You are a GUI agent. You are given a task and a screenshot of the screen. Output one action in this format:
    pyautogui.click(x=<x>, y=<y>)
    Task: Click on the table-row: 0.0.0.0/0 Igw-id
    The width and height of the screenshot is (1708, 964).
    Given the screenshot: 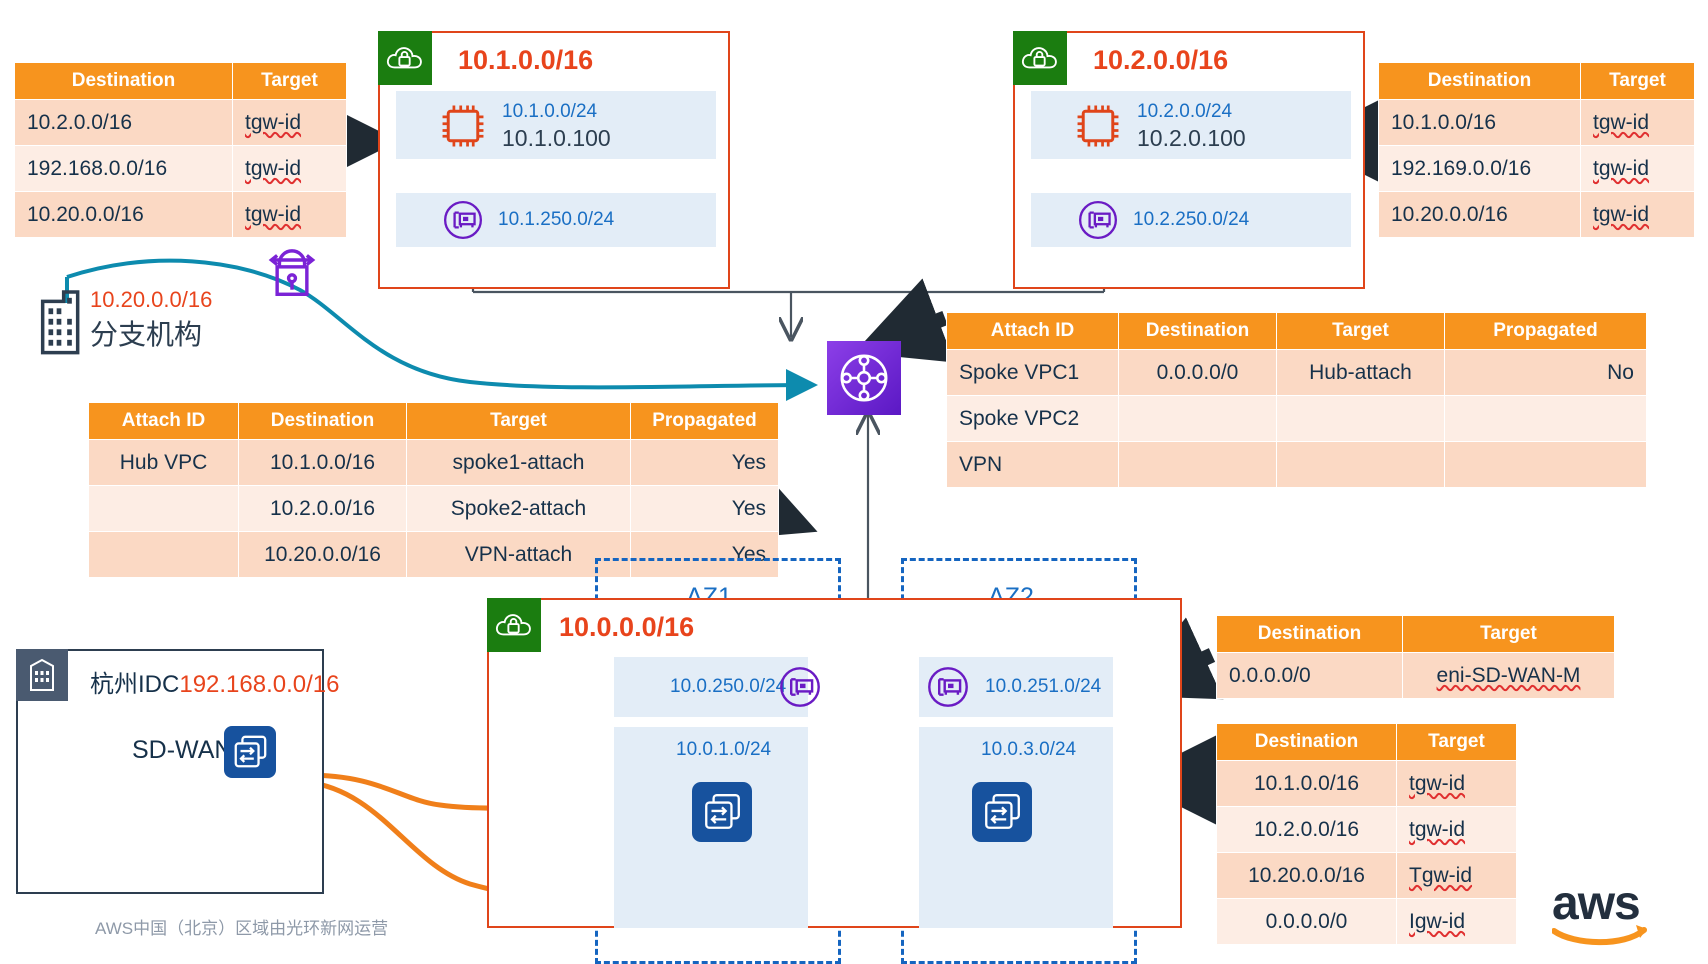 What is the action you would take?
    pyautogui.click(x=1366, y=921)
    